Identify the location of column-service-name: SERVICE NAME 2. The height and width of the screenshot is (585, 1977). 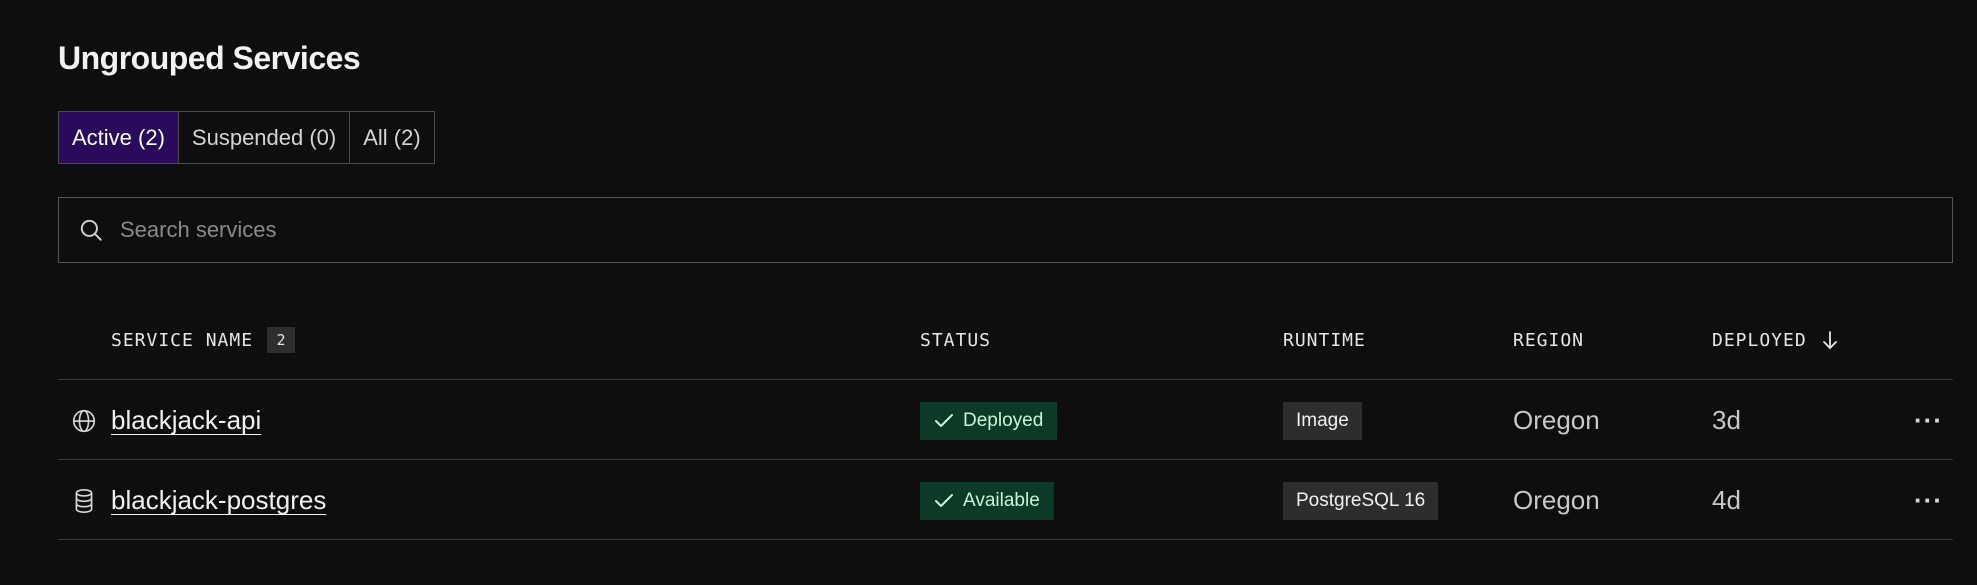
(203, 340).